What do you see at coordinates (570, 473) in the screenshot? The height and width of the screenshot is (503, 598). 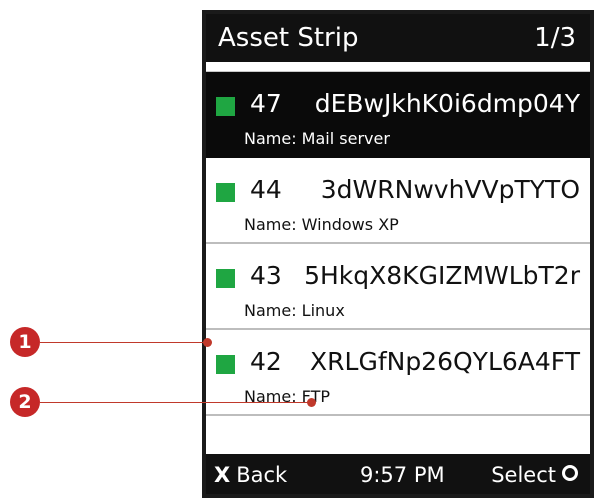 I see `circle-icon` at bounding box center [570, 473].